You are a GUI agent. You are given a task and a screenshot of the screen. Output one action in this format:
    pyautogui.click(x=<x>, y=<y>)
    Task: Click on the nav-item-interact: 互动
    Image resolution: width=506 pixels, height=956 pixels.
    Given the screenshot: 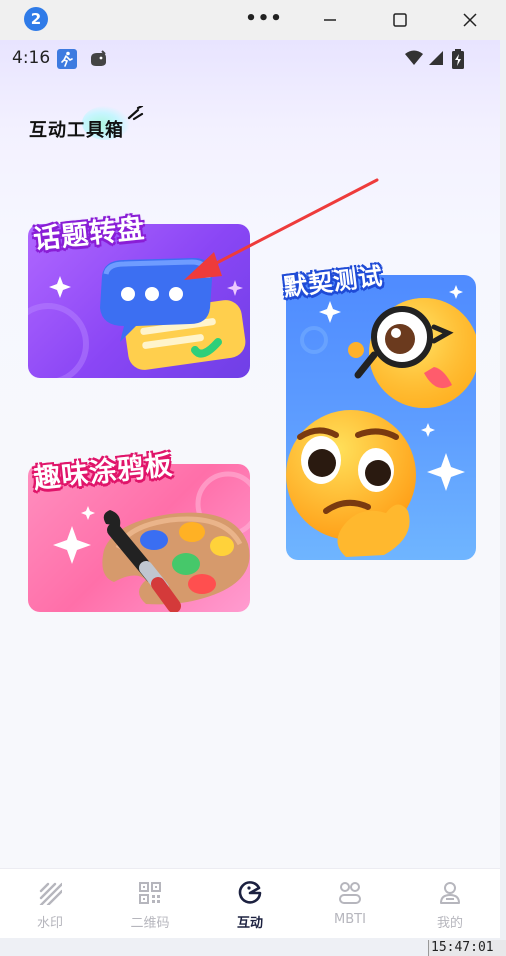 What is the action you would take?
    pyautogui.click(x=250, y=903)
    